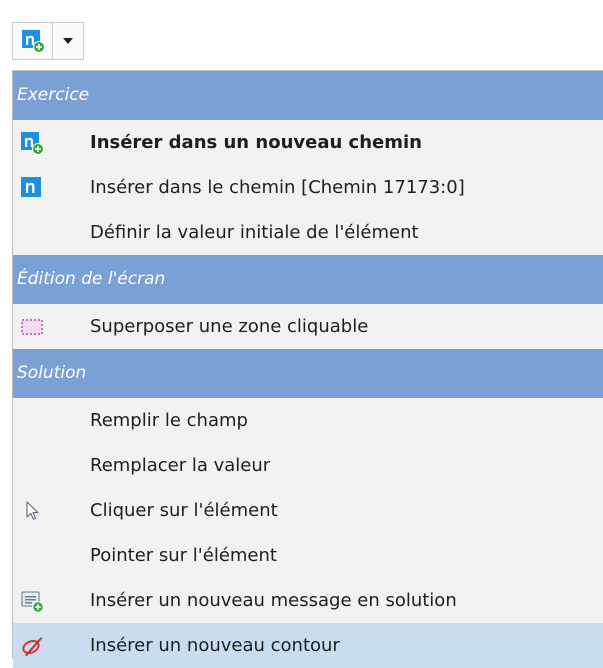  What do you see at coordinates (229, 326) in the screenshot?
I see `menu-item-label: Superposer une zone cliquable` at bounding box center [229, 326].